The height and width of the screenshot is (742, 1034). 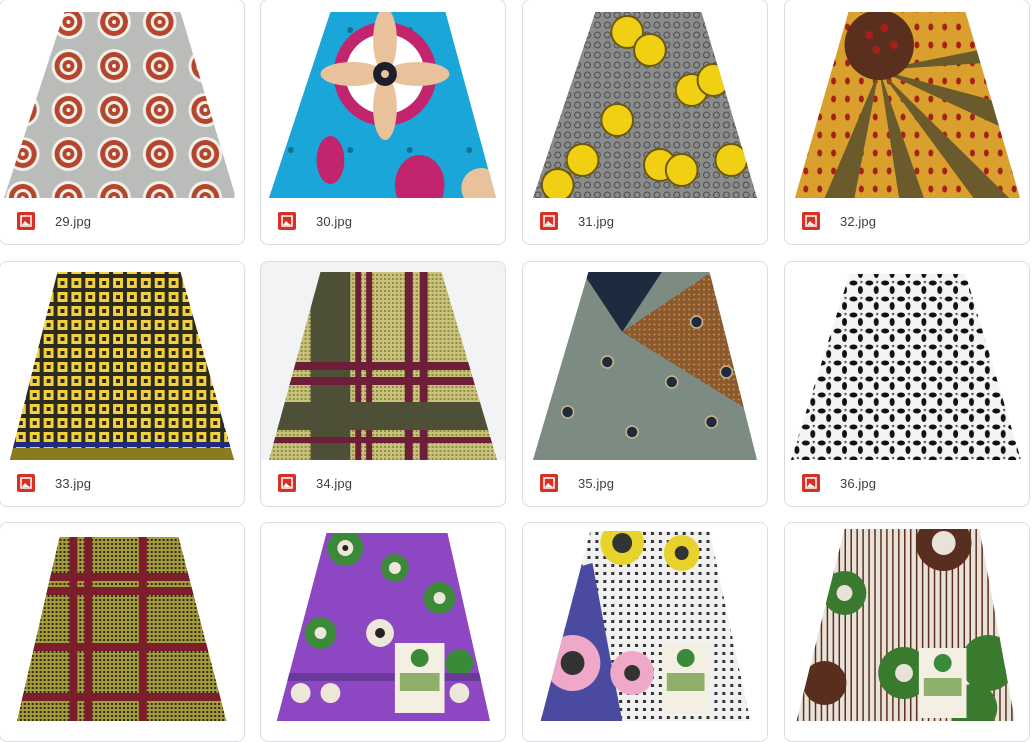 What do you see at coordinates (73, 221) in the screenshot?
I see `file-name: 29.jpg` at bounding box center [73, 221].